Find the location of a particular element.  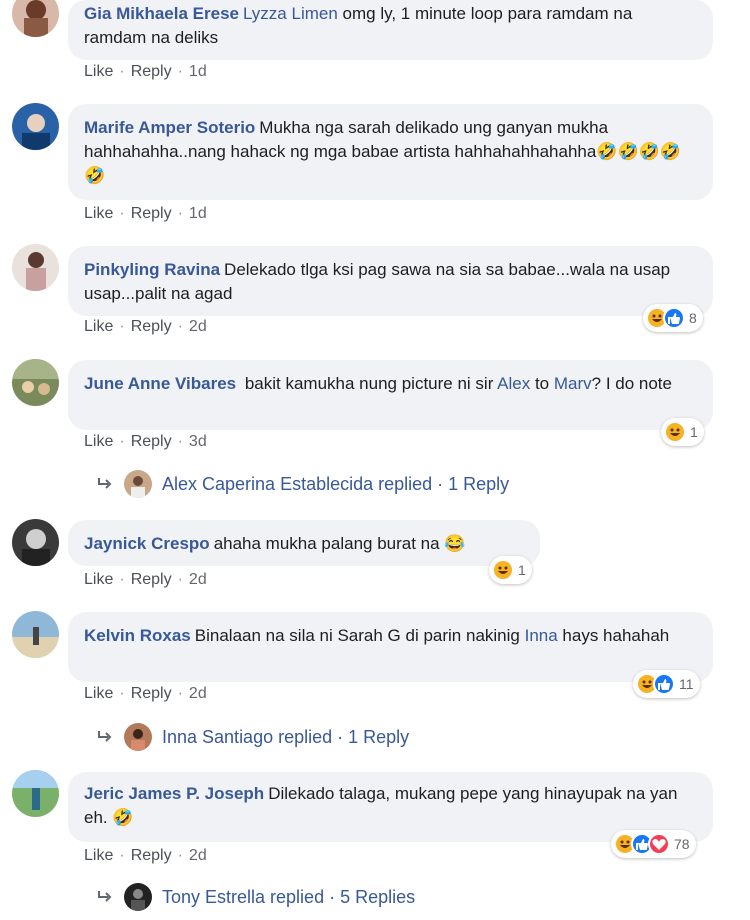

comment-author: Pinkyling Ravina is located at coordinates (152, 269).